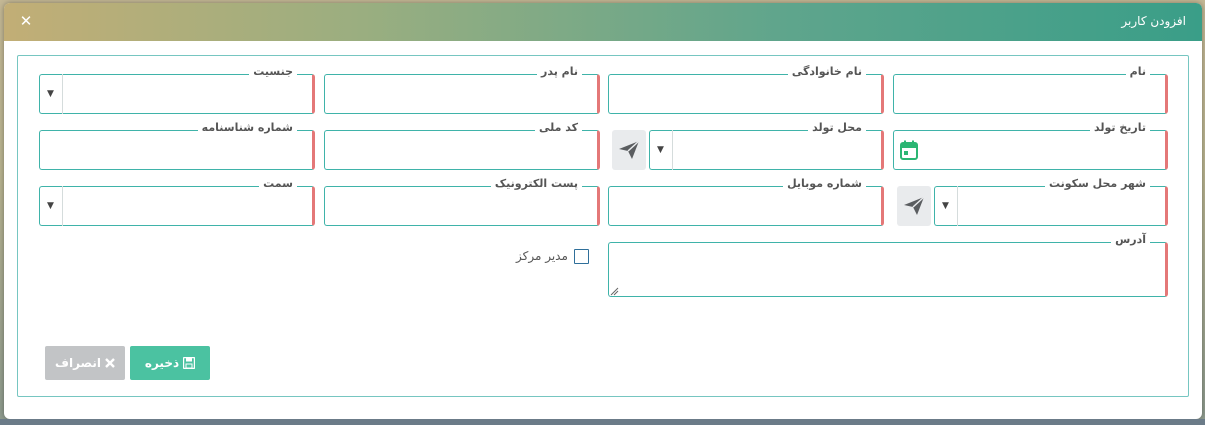 This screenshot has width=1205, height=425. Describe the element at coordinates (462, 94) in the screenshot. I see `father-name-input` at that location.